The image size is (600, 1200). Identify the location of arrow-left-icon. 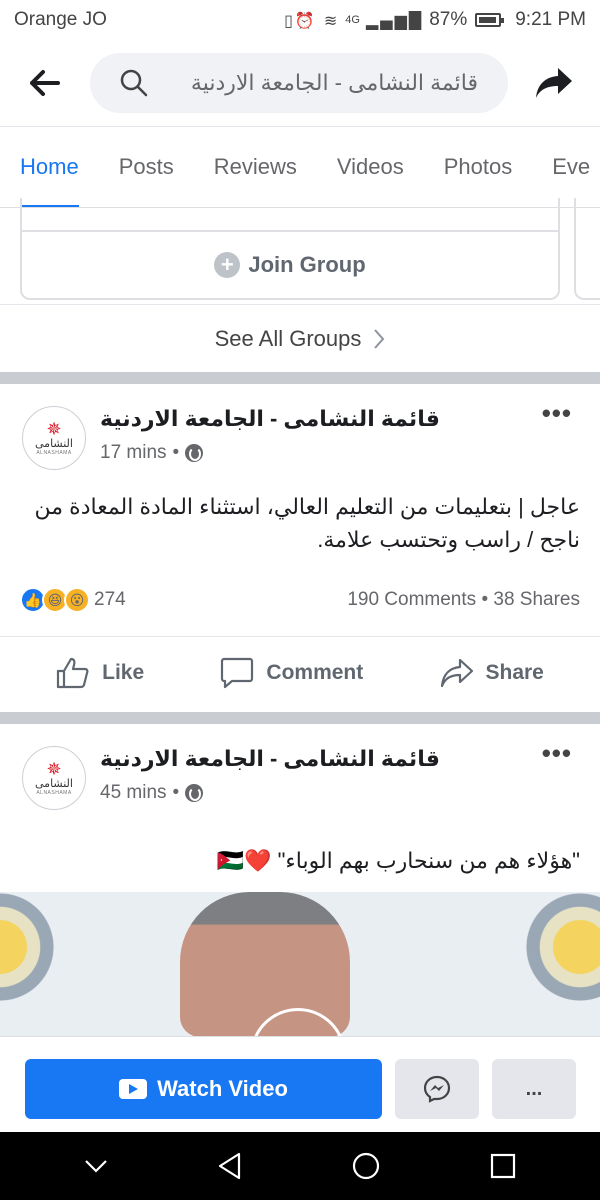
(45, 83).